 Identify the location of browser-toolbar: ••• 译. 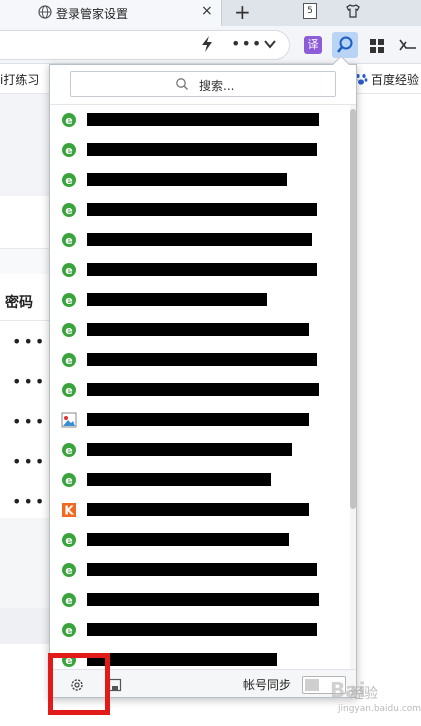
(210, 45).